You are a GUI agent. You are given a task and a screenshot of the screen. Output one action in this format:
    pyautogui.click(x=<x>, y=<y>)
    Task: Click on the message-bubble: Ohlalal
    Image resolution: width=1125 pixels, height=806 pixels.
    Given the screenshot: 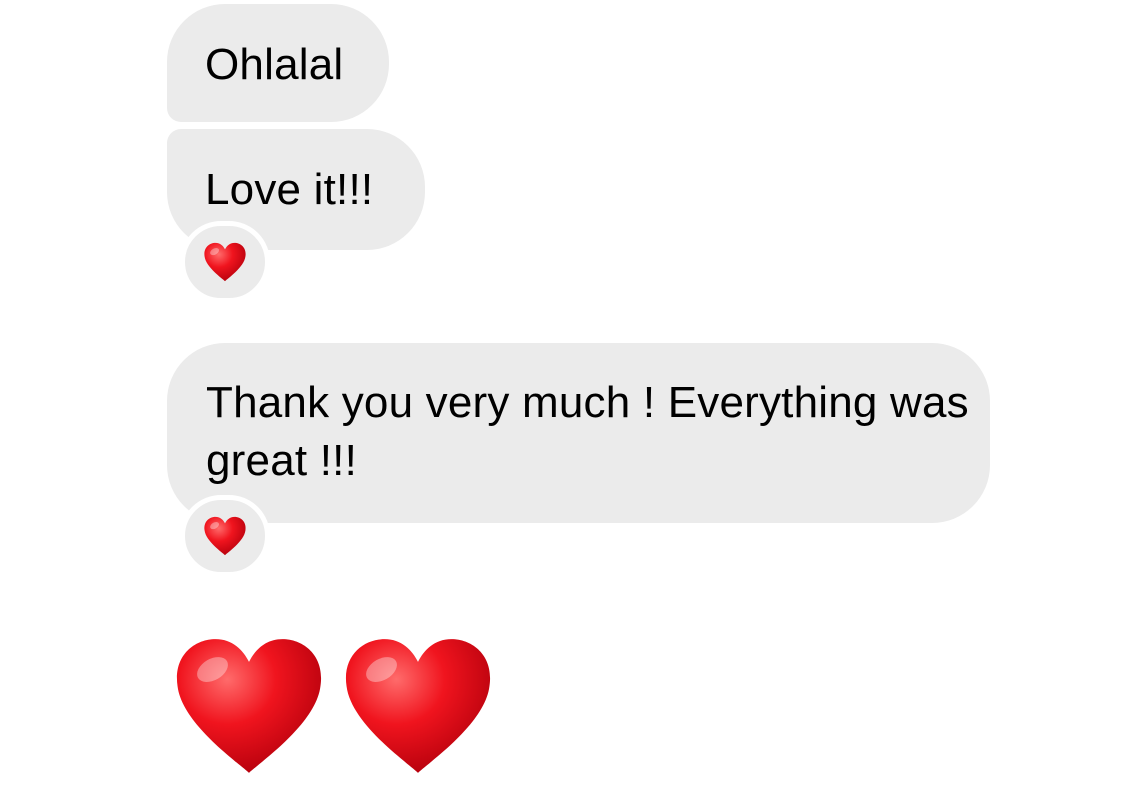 What is the action you would take?
    pyautogui.click(x=278, y=63)
    